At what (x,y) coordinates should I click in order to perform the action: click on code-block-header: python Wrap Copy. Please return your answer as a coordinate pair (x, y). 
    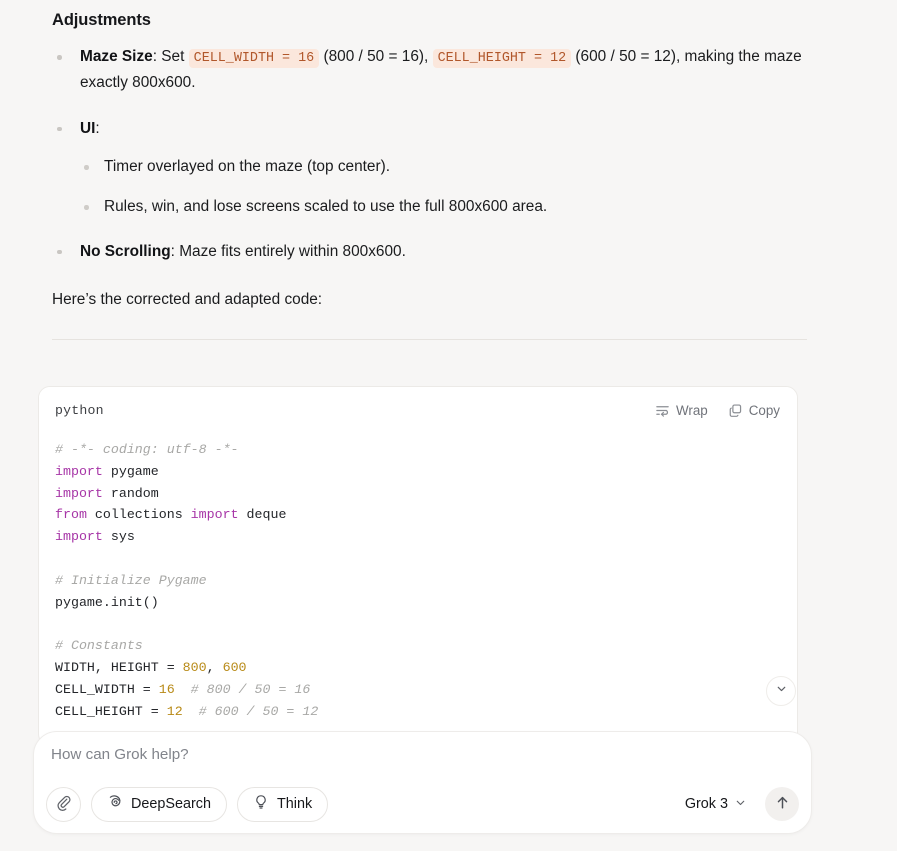
    Looking at the image, I should click on (418, 410).